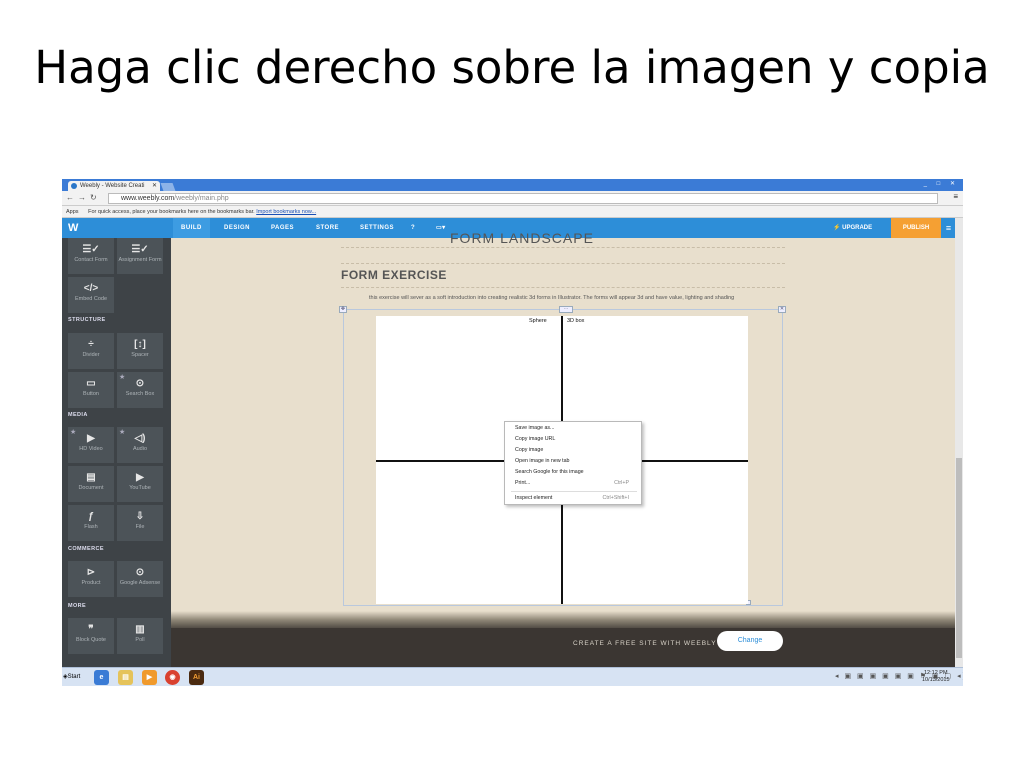 The width and height of the screenshot is (1024, 768). Describe the element at coordinates (140, 572) in the screenshot. I see `adsense-icon: ⊙` at that location.